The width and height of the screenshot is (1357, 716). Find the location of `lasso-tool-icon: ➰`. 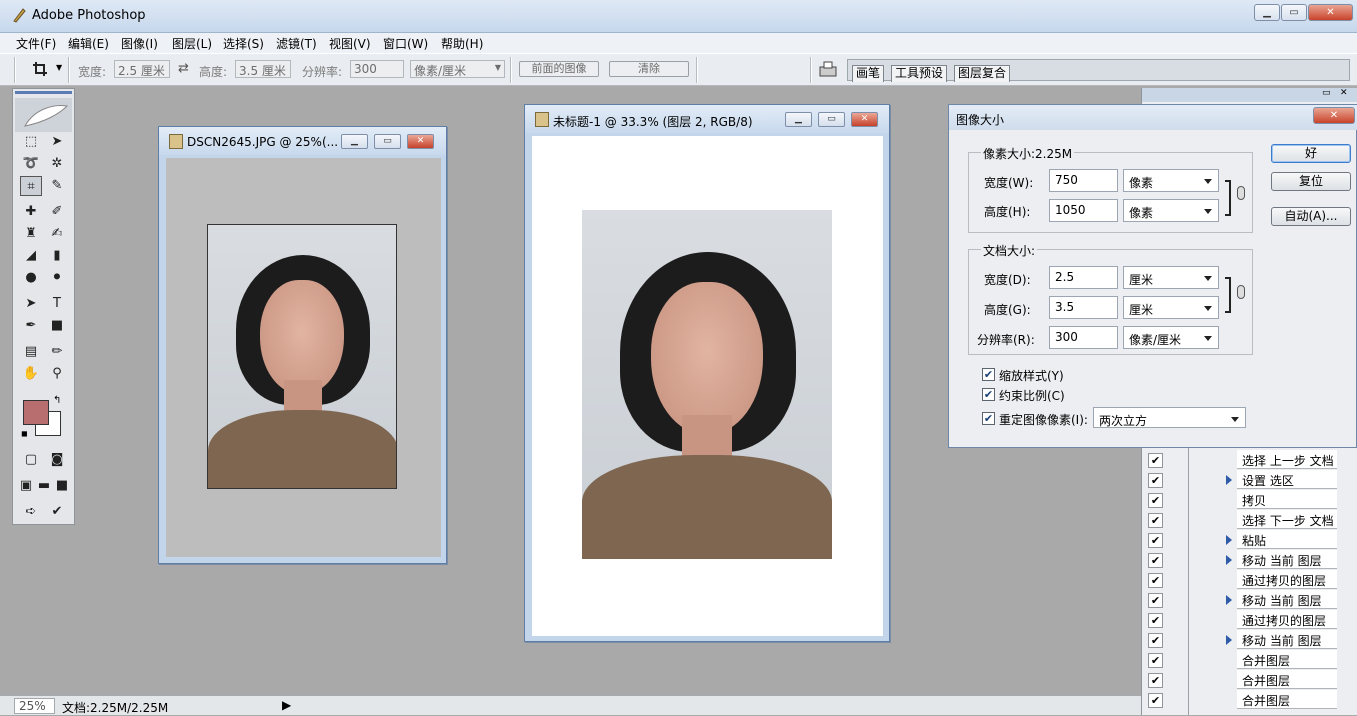

lasso-tool-icon: ➰ is located at coordinates (31, 164).